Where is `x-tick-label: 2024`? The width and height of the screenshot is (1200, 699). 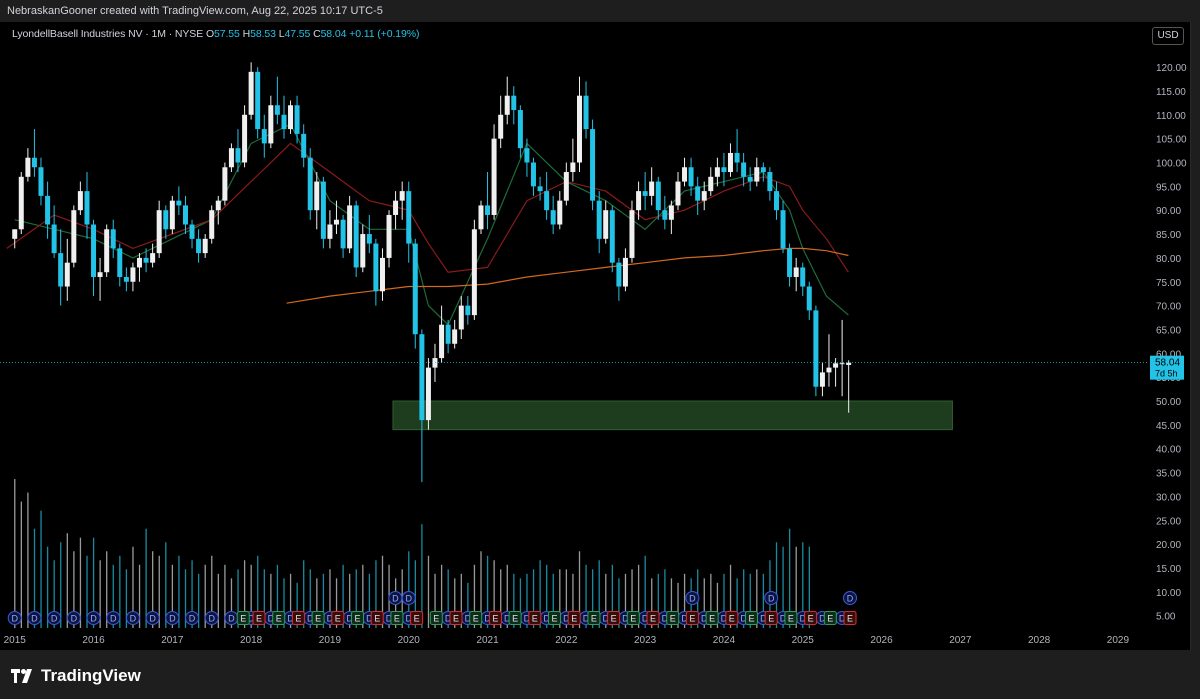 x-tick-label: 2024 is located at coordinates (724, 640).